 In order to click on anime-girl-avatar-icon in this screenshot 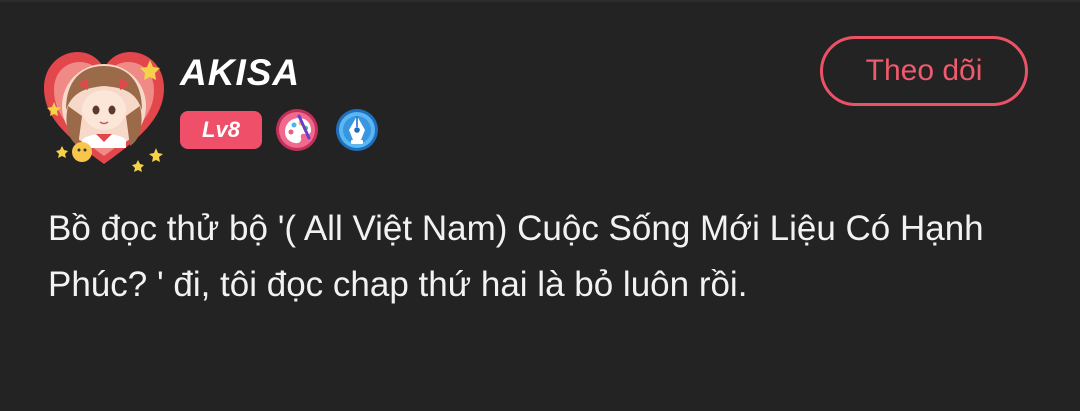, I will do `click(104, 112)`.